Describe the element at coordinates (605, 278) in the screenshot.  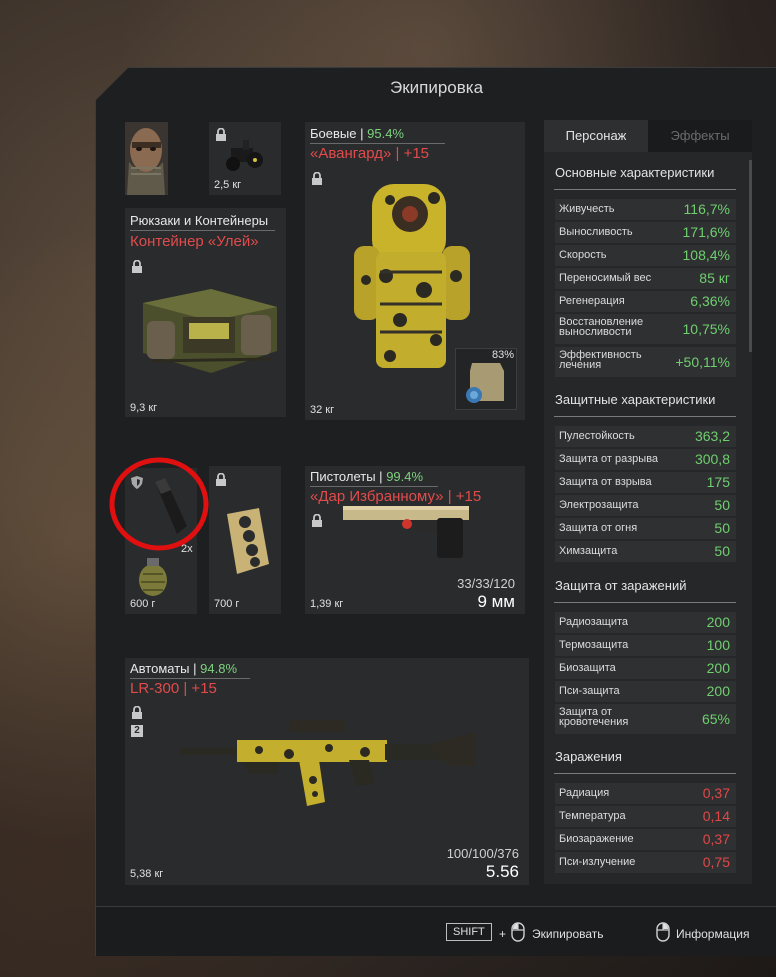
I see `stat-label: Переносимый вес` at that location.